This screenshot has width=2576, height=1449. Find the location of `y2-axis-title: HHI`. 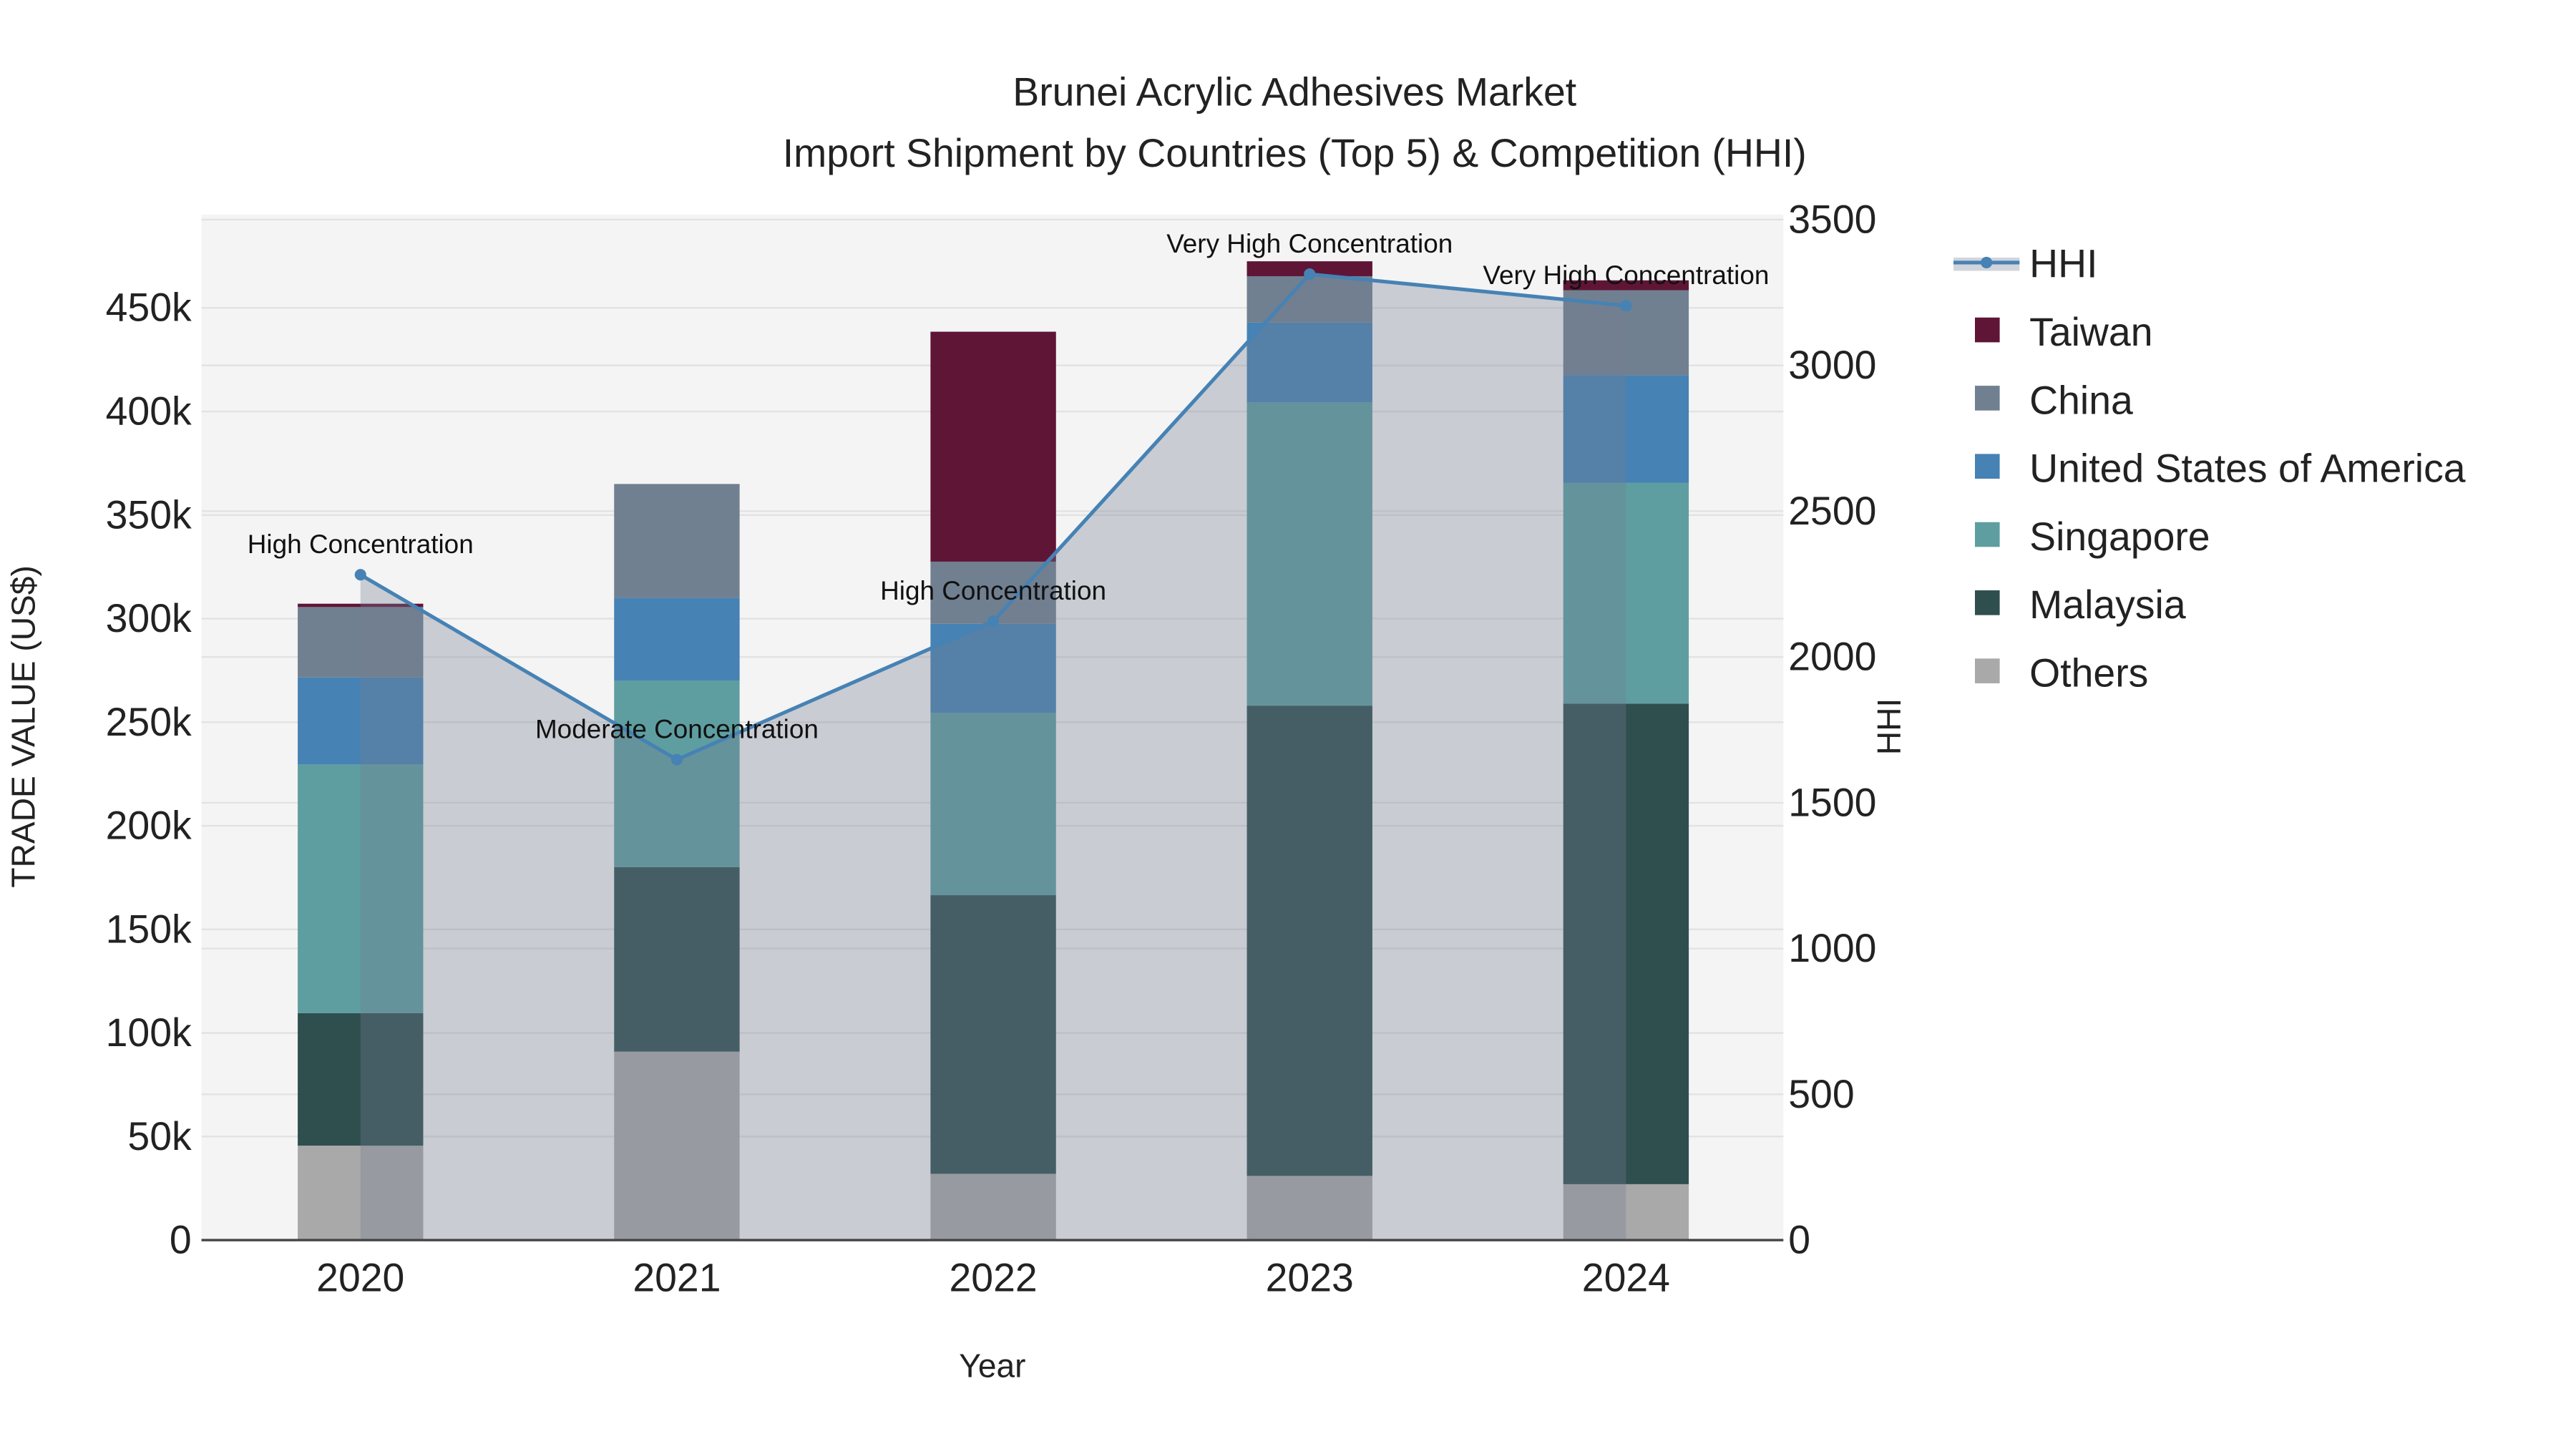

y2-axis-title: HHI is located at coordinates (1889, 726).